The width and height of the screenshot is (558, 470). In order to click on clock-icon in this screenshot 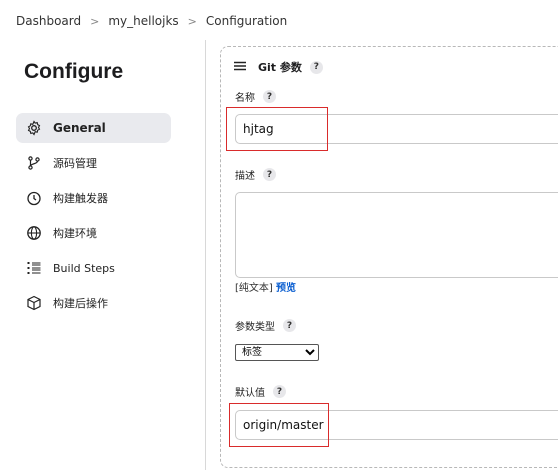, I will do `click(34, 198)`.